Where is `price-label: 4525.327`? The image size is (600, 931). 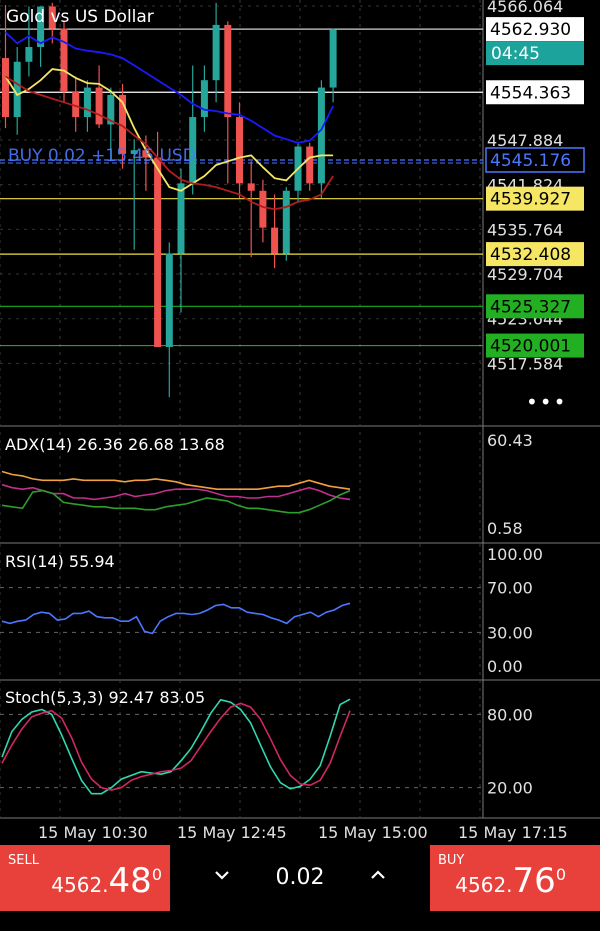 price-label: 4525.327 is located at coordinates (530, 307).